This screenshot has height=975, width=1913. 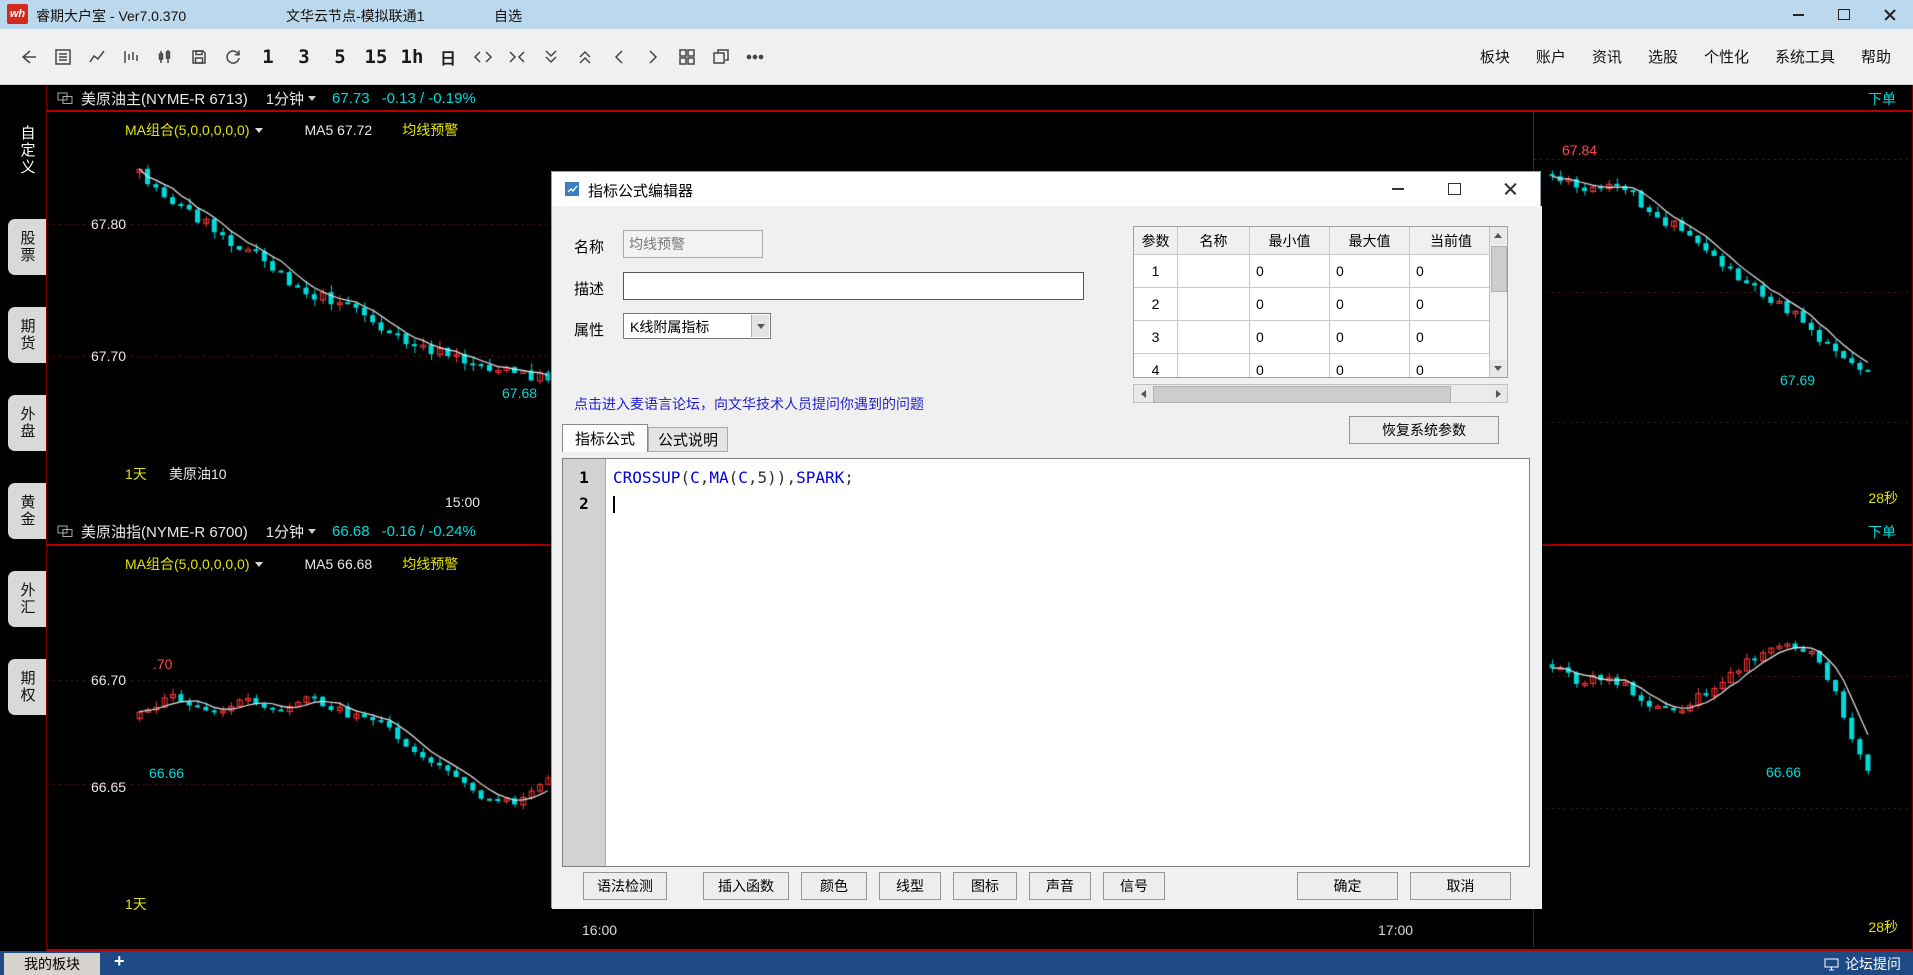 I want to click on period-5min-button: 5, so click(x=340, y=57).